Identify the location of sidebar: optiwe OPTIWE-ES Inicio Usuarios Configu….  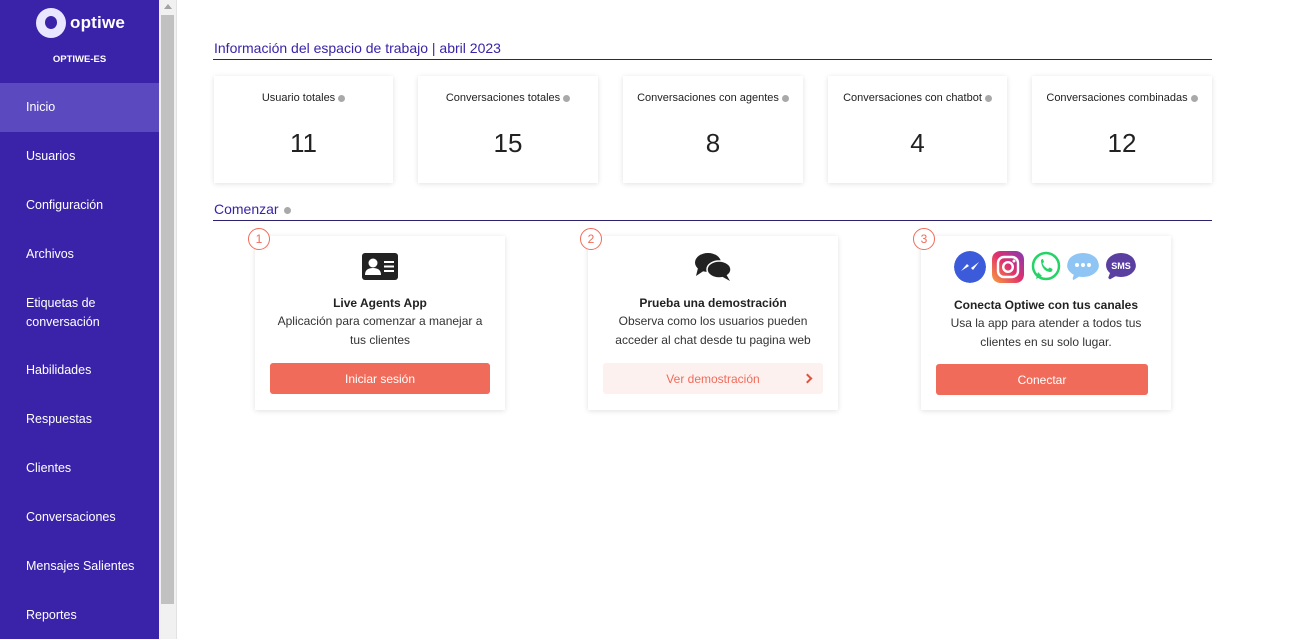
(79, 319).